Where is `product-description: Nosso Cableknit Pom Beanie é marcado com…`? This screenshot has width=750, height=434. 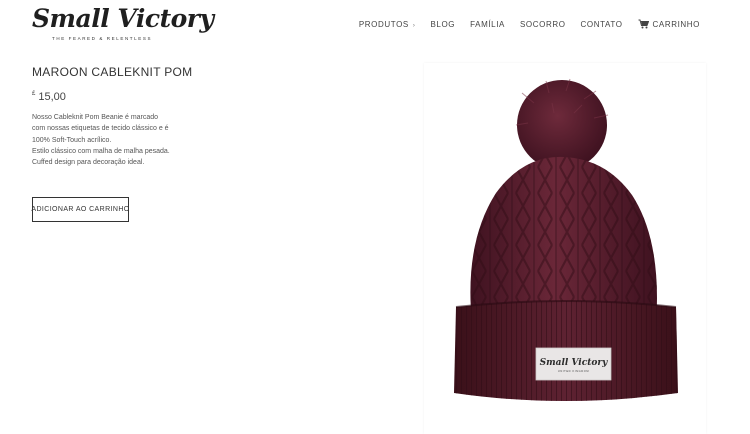
product-description: Nosso Cableknit Pom Beanie é marcado com… is located at coordinates (102, 140).